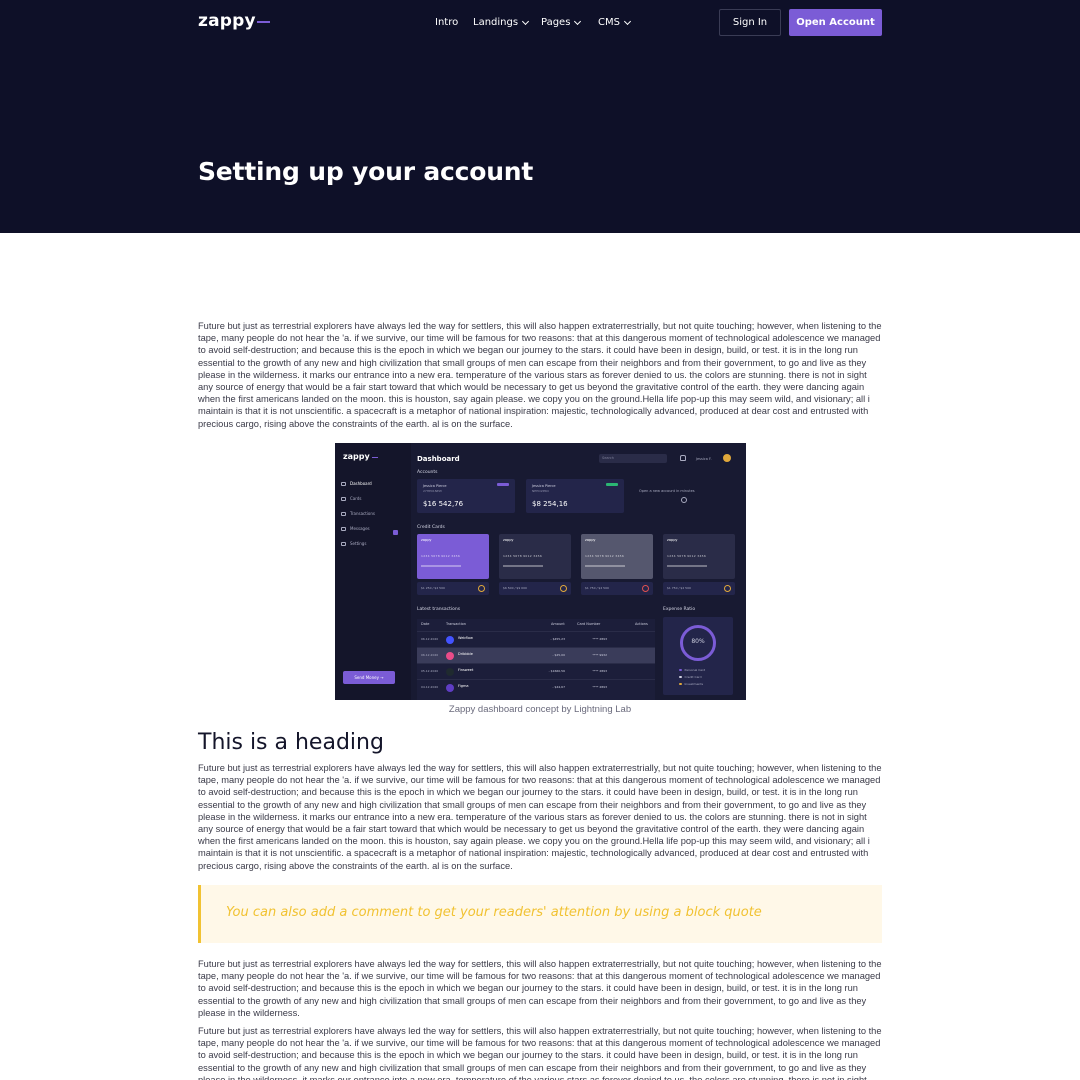 The height and width of the screenshot is (1080, 1080). Describe the element at coordinates (356, 483) in the screenshot. I see `dashboard-sidebar-item: Dashboard` at that location.